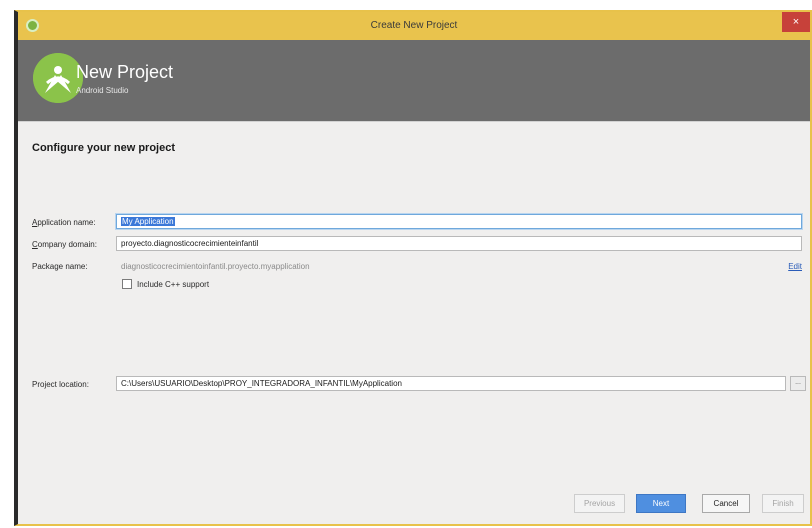 This screenshot has width=812, height=528. Describe the element at coordinates (60, 266) in the screenshot. I see `package-name-label: Package name:` at that location.